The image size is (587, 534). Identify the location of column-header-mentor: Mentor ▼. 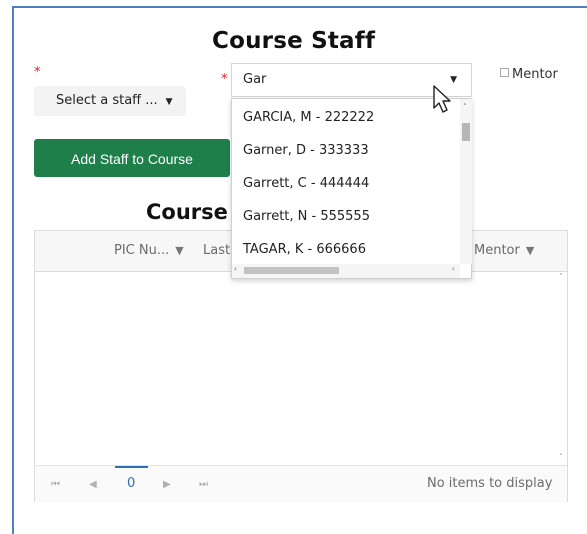
(504, 250).